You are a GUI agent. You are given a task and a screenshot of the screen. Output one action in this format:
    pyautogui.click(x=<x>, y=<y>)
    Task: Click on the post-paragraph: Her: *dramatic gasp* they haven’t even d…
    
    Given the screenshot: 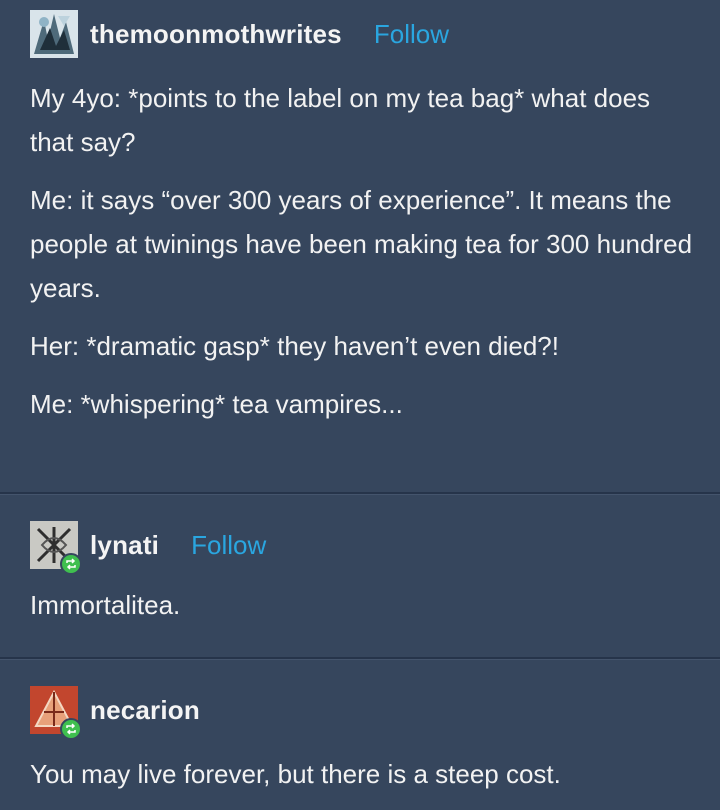 What is the action you would take?
    pyautogui.click(x=294, y=346)
    